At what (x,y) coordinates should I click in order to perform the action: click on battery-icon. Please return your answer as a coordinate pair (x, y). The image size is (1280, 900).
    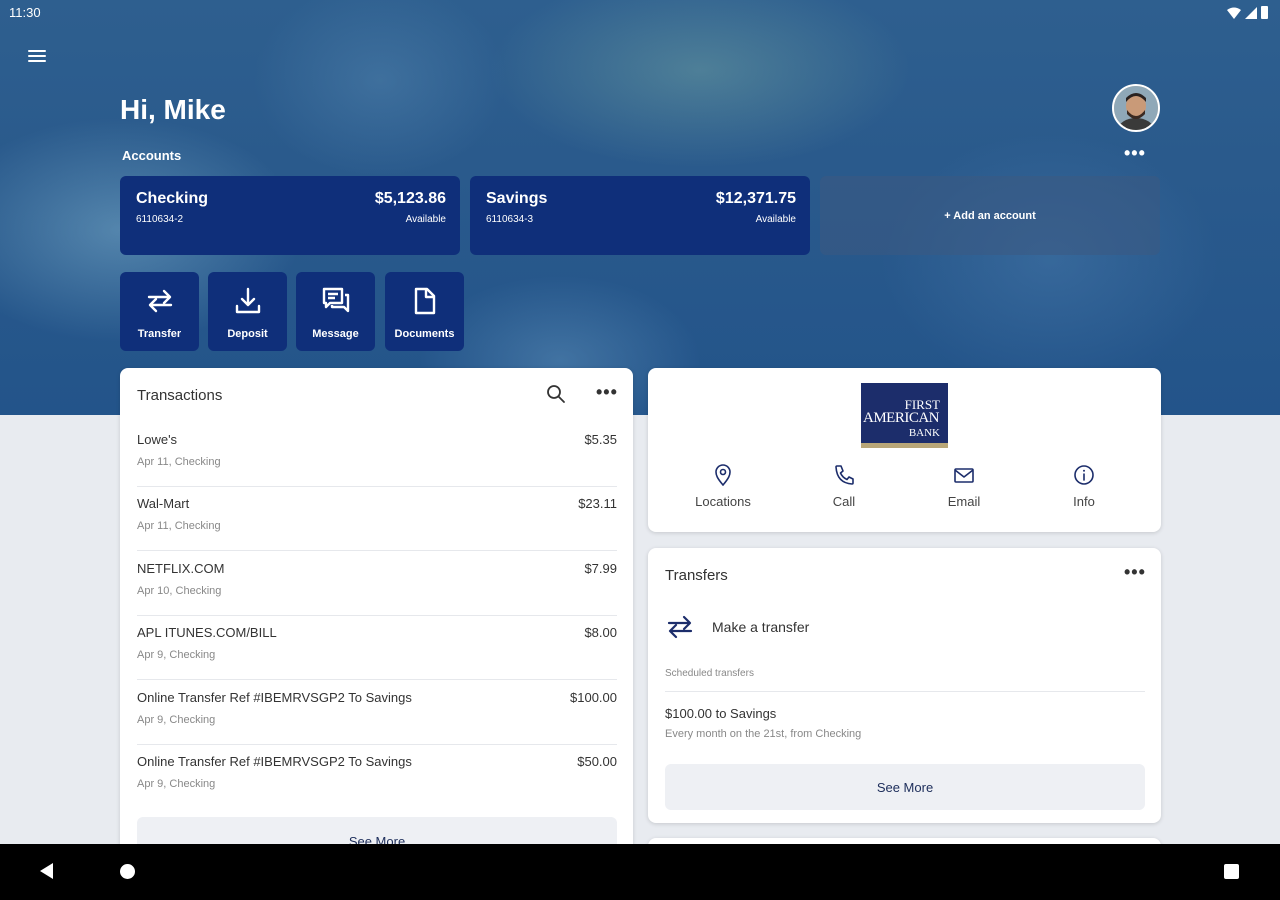
    Looking at the image, I should click on (1264, 12).